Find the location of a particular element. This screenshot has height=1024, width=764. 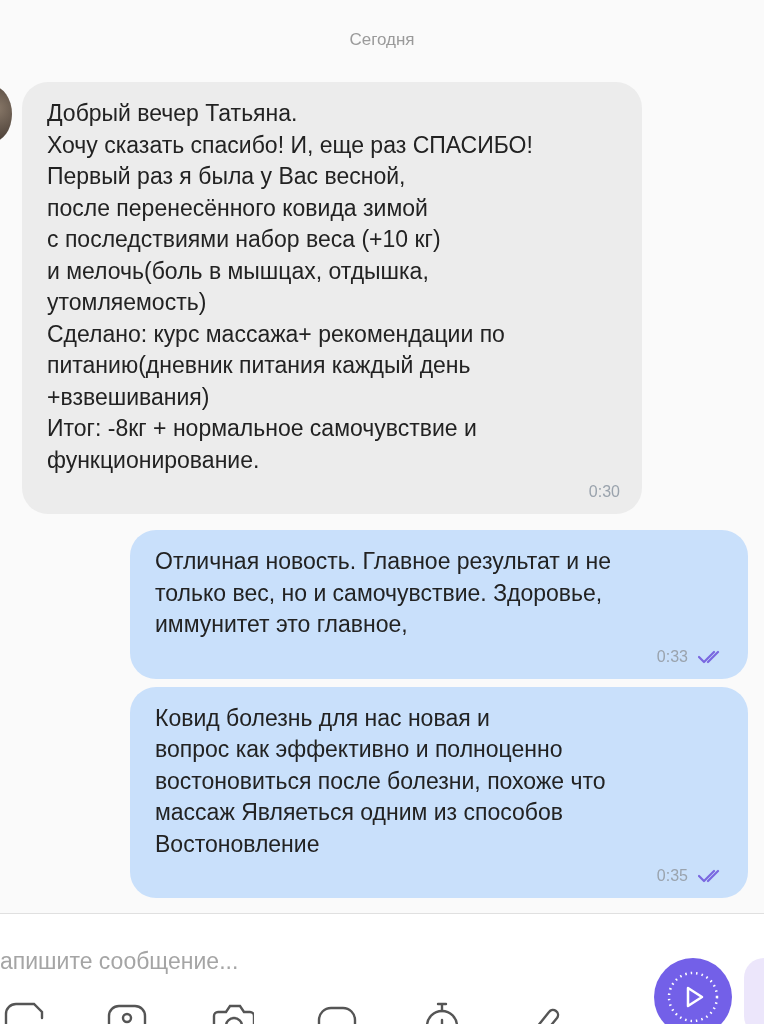

send-button is located at coordinates (693, 991).